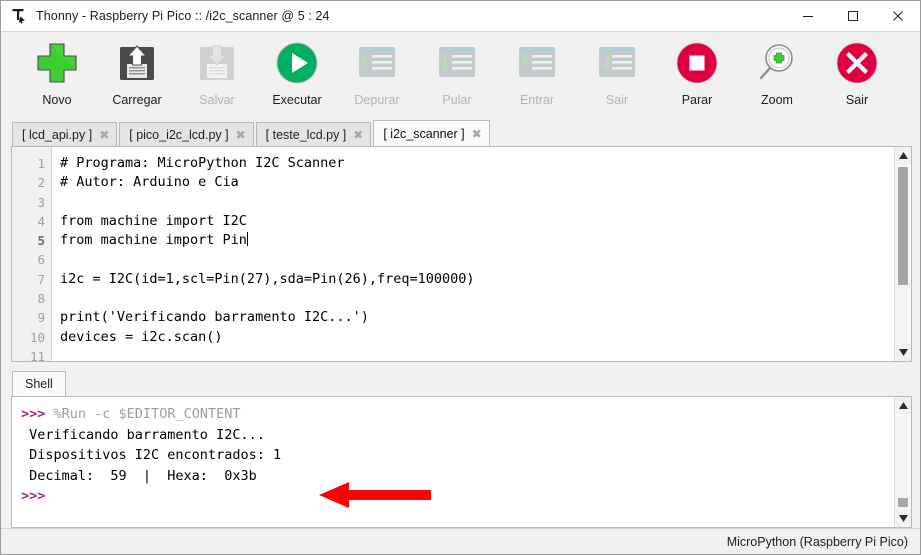  Describe the element at coordinates (202, 163) in the screenshot. I see `code-line: # Programa: MicroPython I2C Scanner` at that location.